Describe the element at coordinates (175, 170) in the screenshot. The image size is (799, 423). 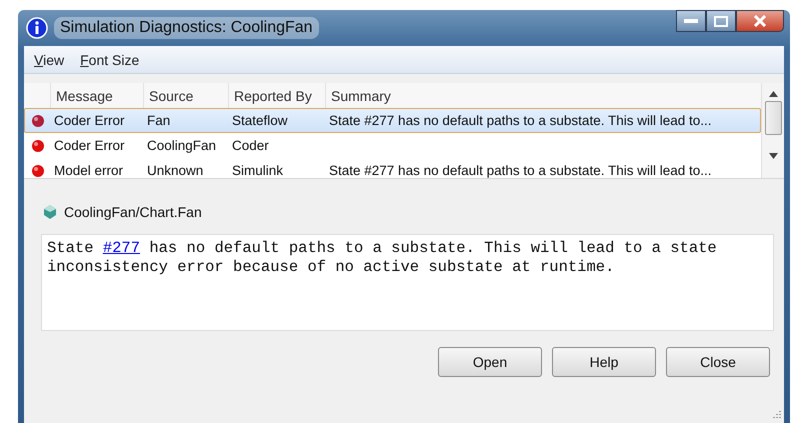
I see `table-cell-text: Unknown` at that location.